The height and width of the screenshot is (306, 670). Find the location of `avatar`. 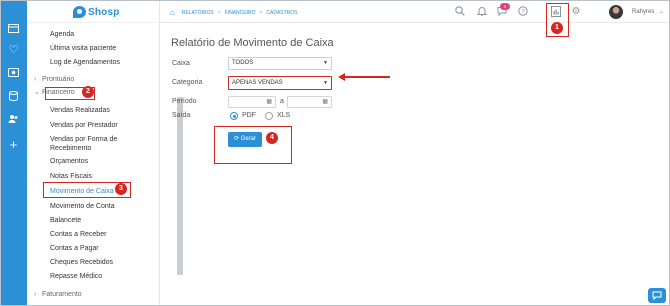

avatar is located at coordinates (616, 12).